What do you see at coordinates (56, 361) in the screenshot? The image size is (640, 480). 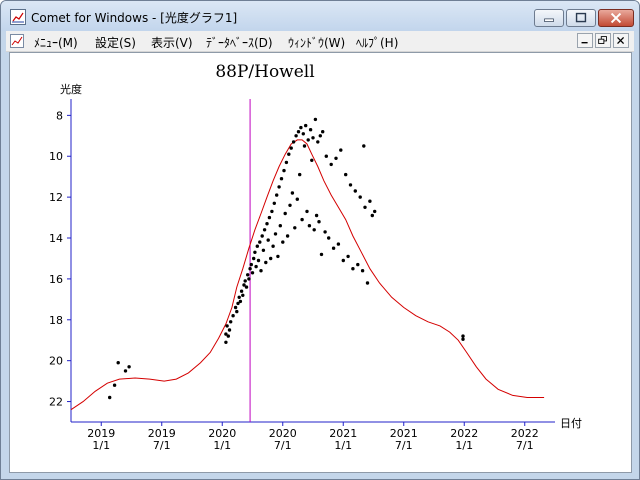 I see `y-tick-label: 20` at bounding box center [56, 361].